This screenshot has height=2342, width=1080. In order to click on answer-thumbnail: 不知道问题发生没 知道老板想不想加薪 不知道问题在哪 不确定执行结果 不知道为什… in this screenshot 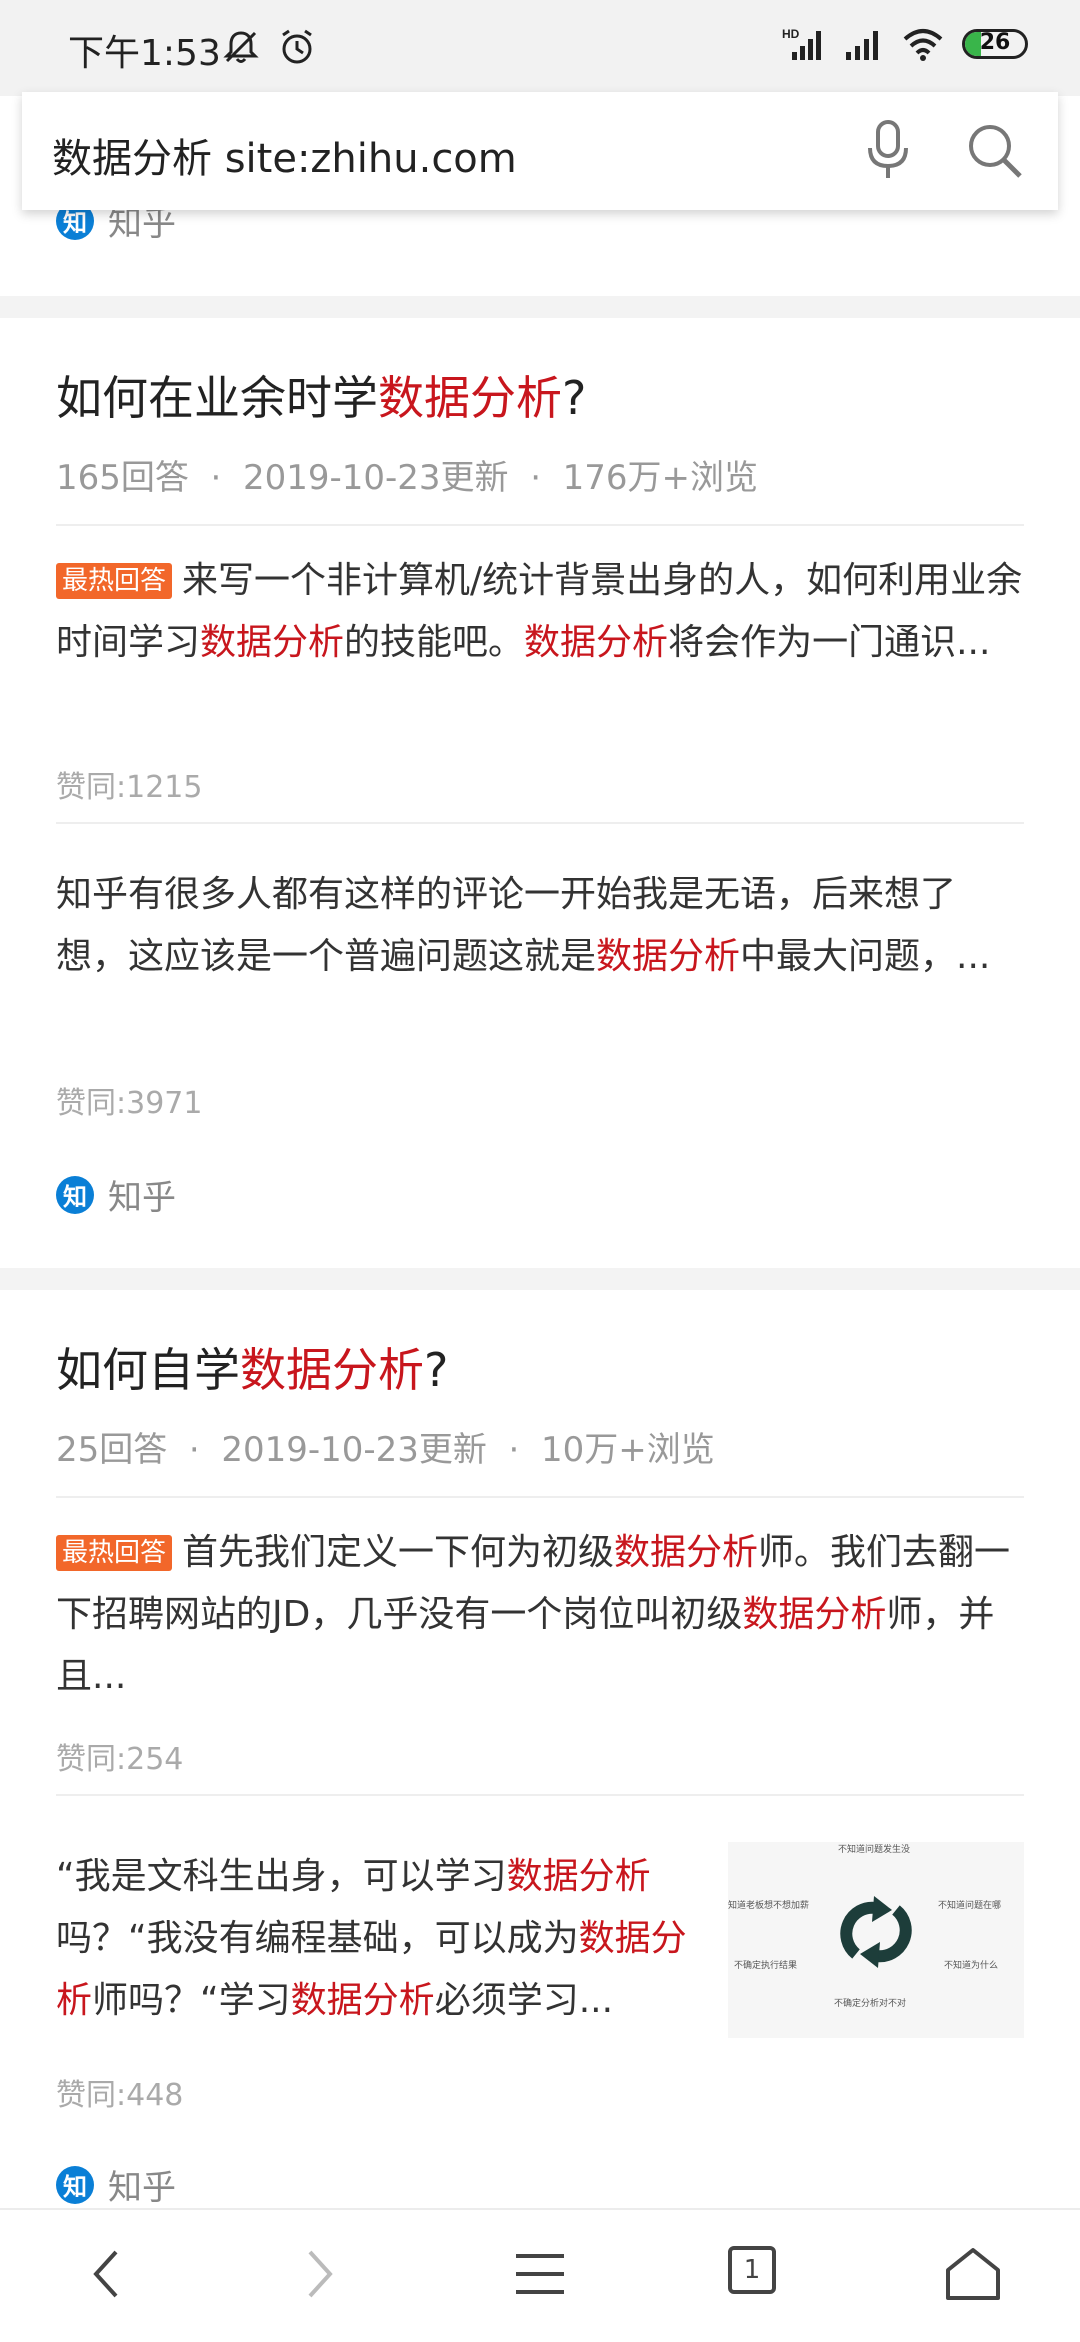, I will do `click(876, 1940)`.